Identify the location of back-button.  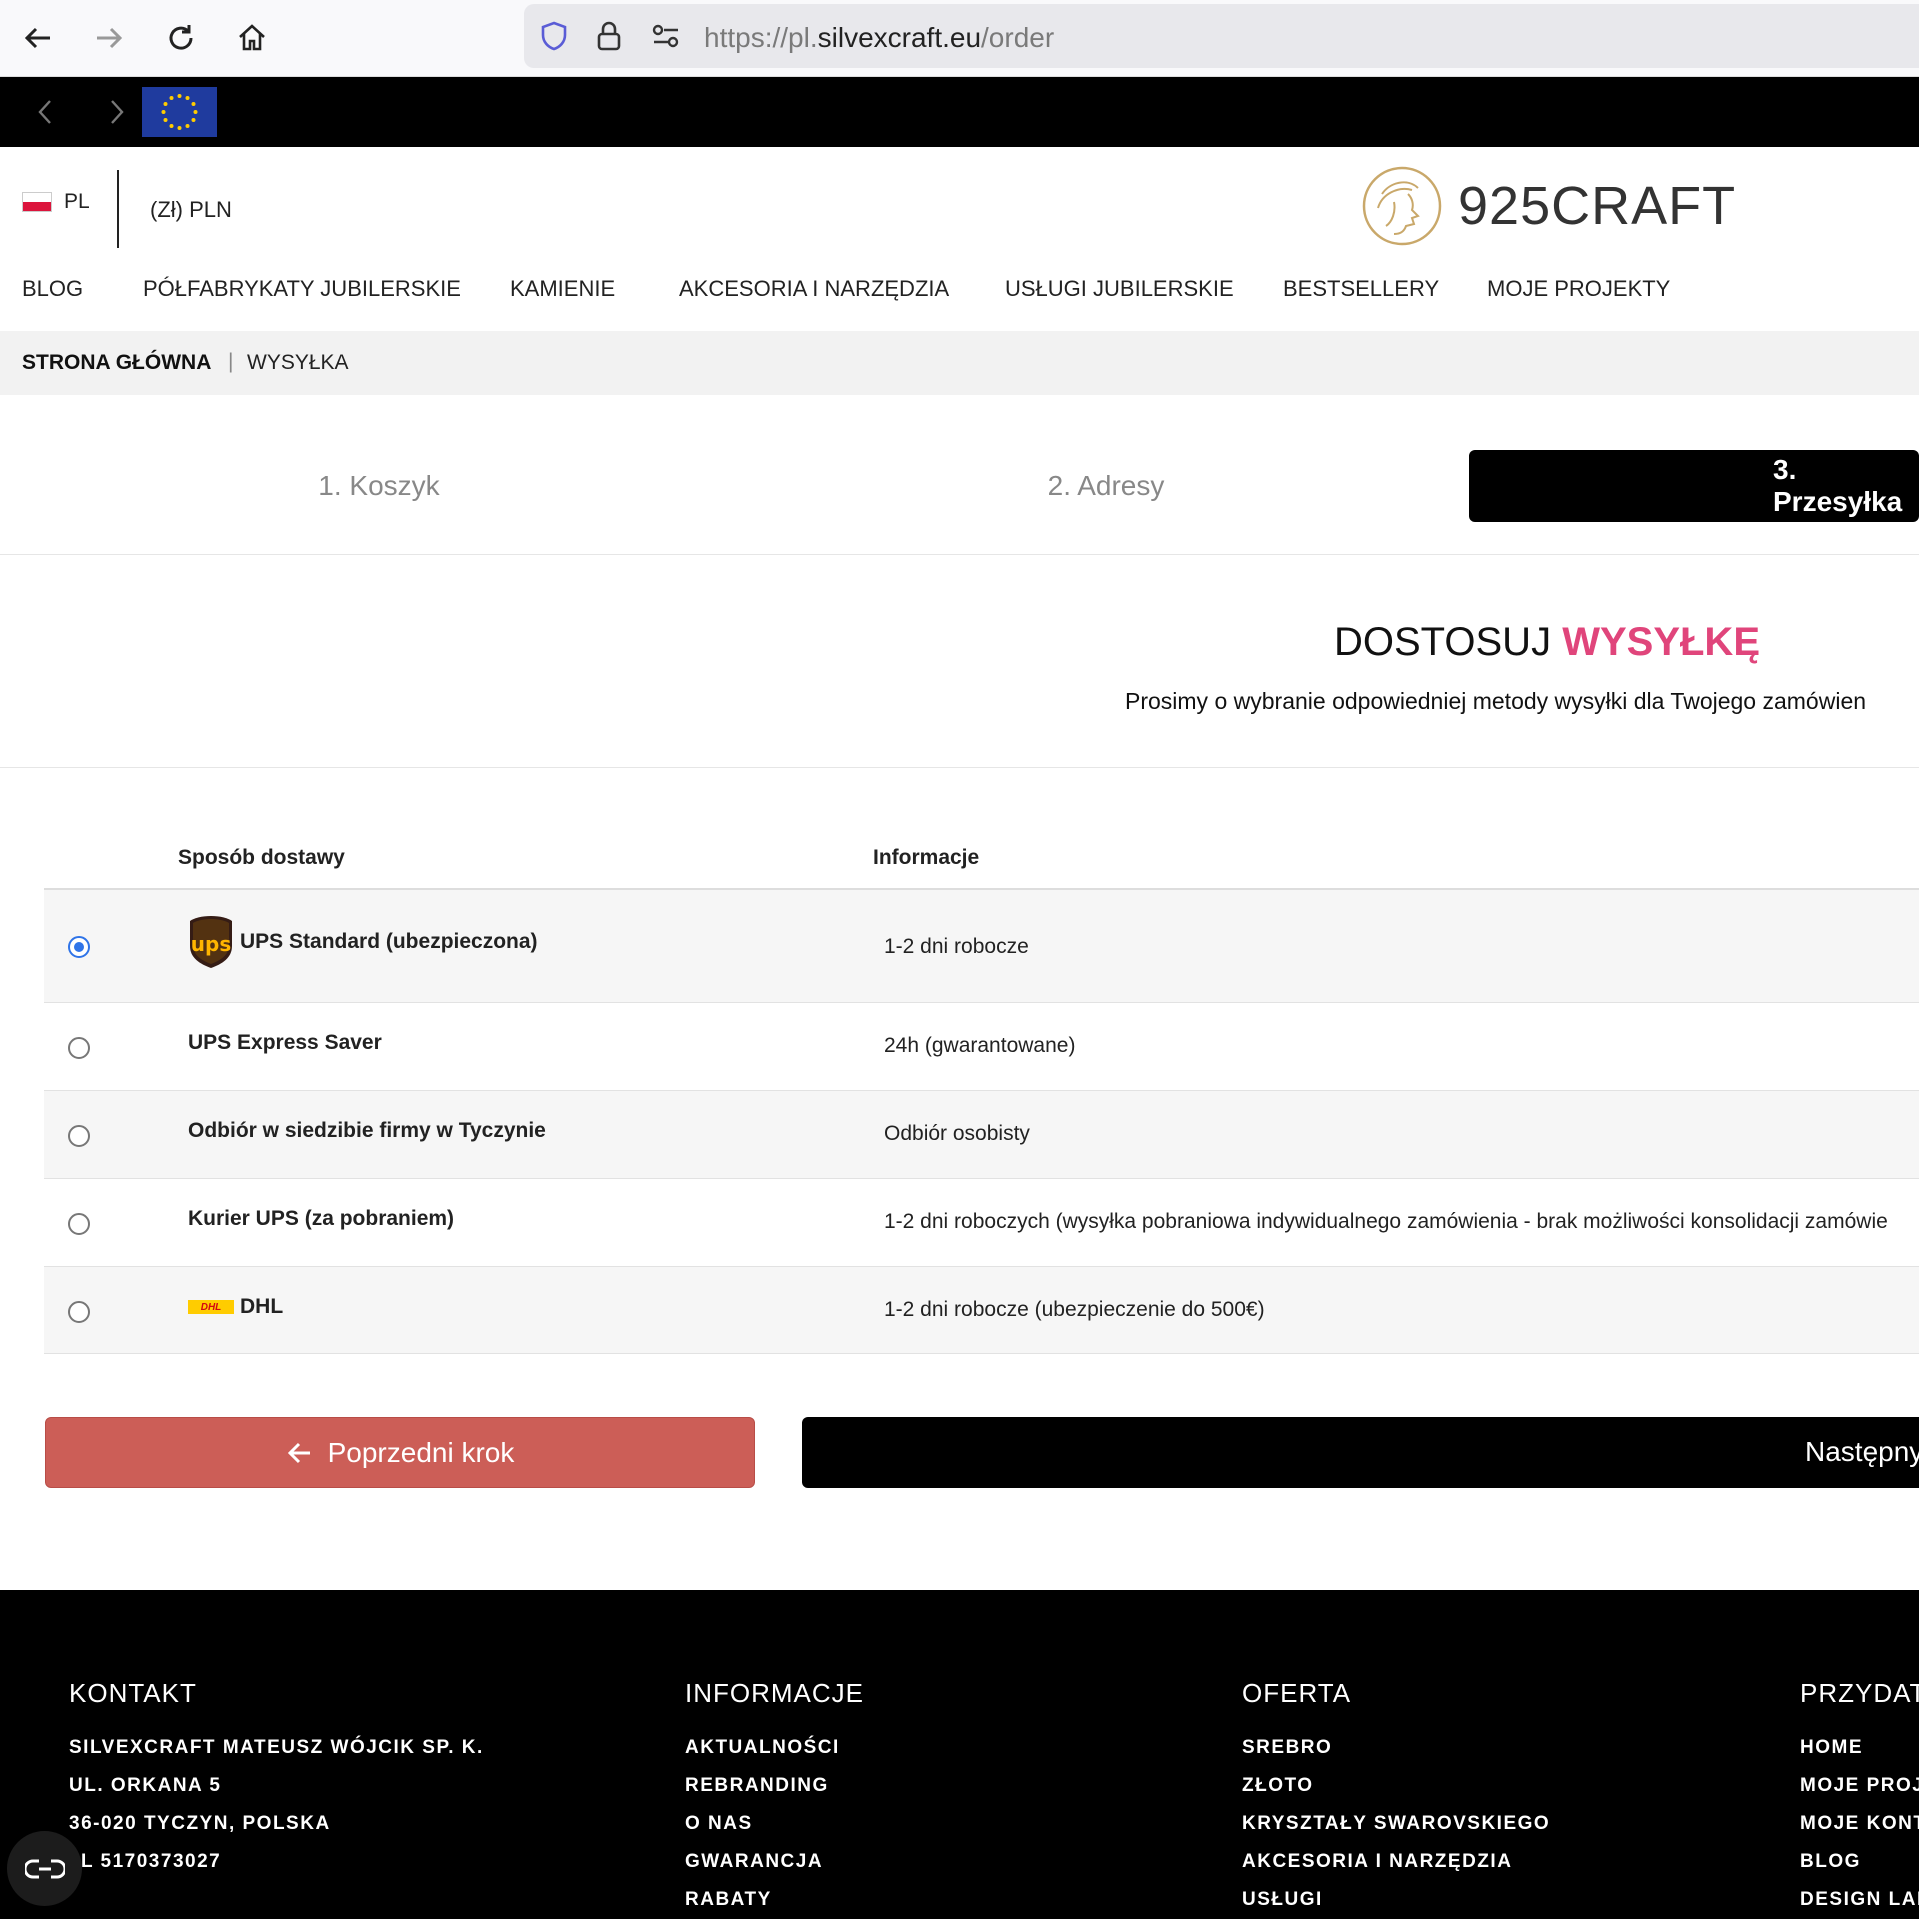
(38, 38).